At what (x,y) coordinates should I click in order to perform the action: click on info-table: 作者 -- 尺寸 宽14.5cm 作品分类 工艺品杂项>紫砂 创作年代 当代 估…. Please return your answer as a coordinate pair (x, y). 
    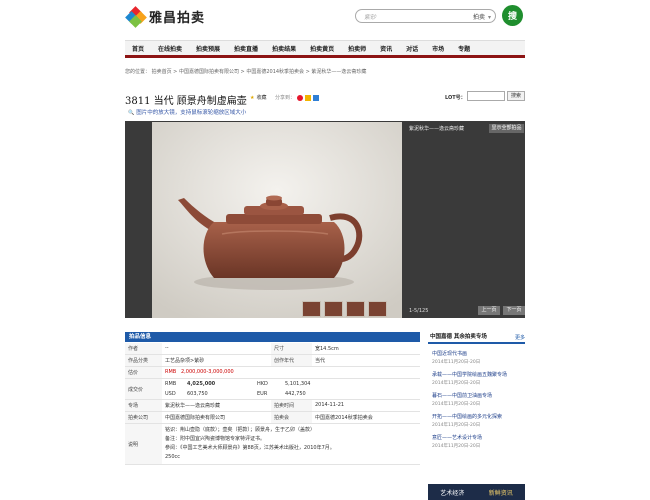
    Looking at the image, I should click on (272, 404).